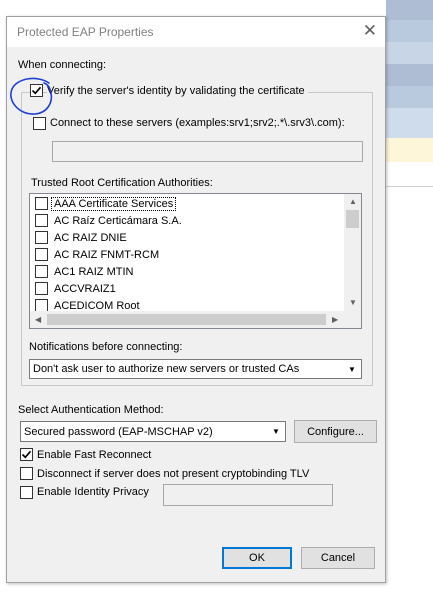  Describe the element at coordinates (93, 492) in the screenshot. I see `identity-privacy-label: Enable Identity Privacy` at that location.